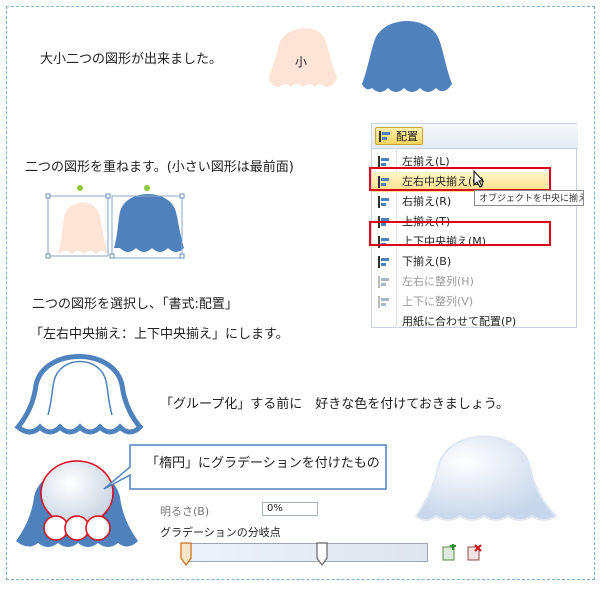  Describe the element at coordinates (407, 56) in the screenshot. I see `large-octopus-shape` at that location.